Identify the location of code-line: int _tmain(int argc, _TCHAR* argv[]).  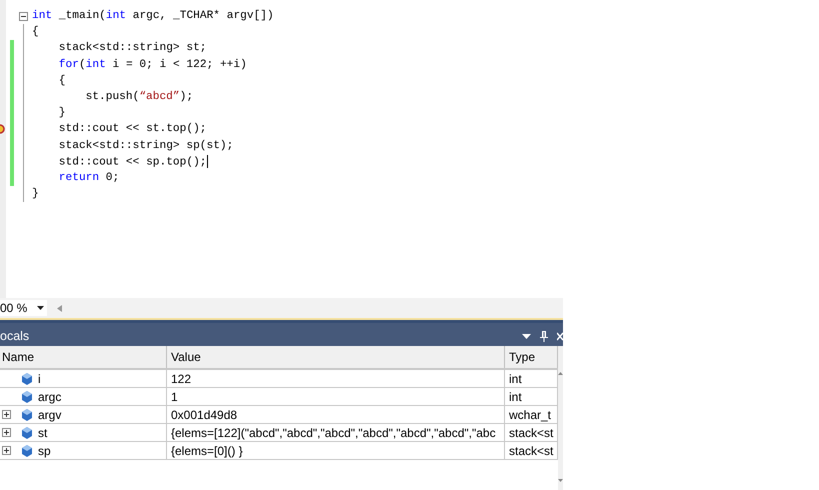
(153, 16).